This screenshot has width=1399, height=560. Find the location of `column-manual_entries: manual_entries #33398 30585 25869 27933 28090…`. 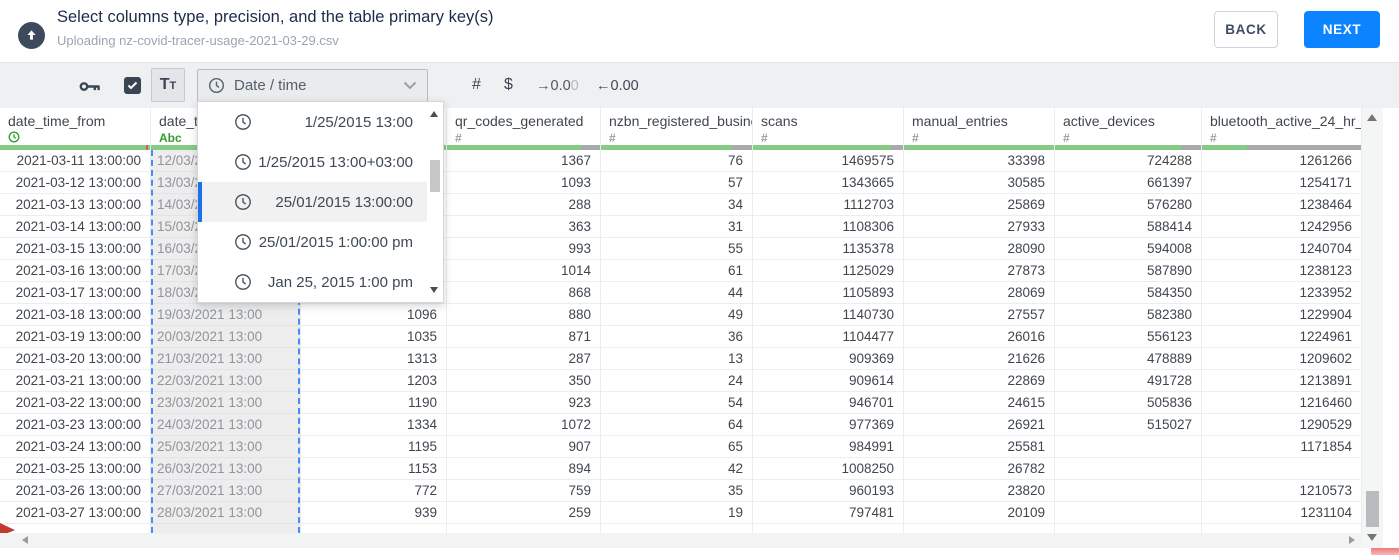

column-manual_entries: manual_entries #33398 30585 25869 27933 28090… is located at coordinates (979, 320).